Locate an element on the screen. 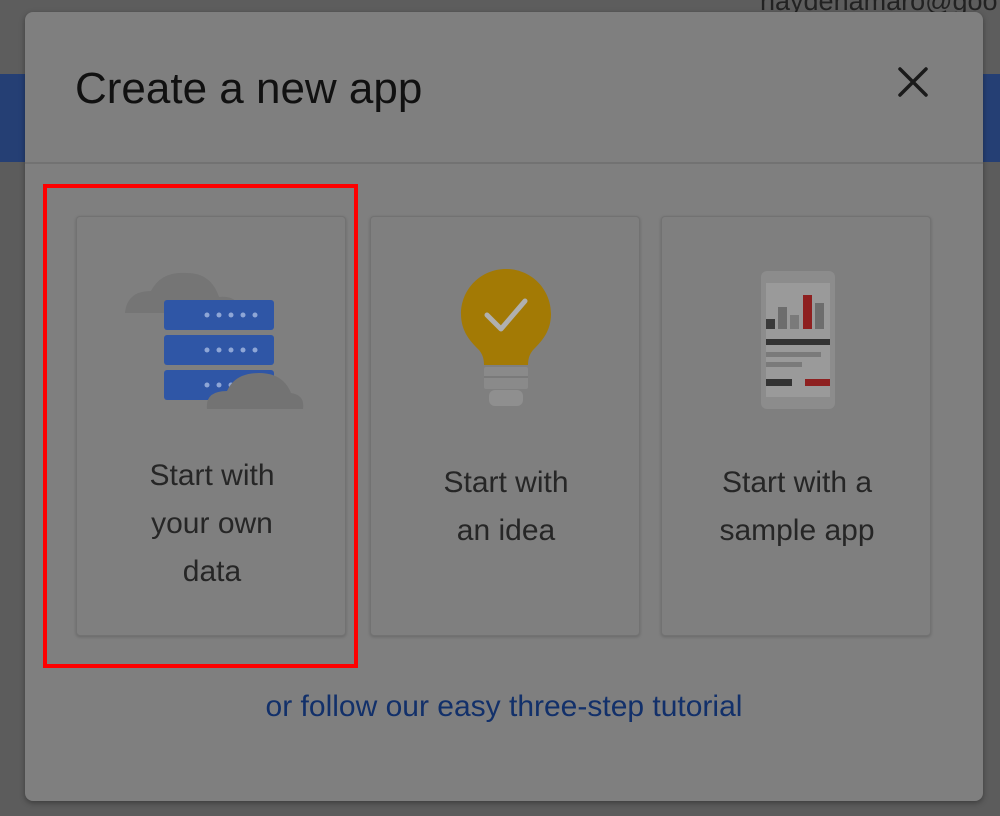 The image size is (1000, 816). card-label: Start with a sample app is located at coordinates (797, 506).